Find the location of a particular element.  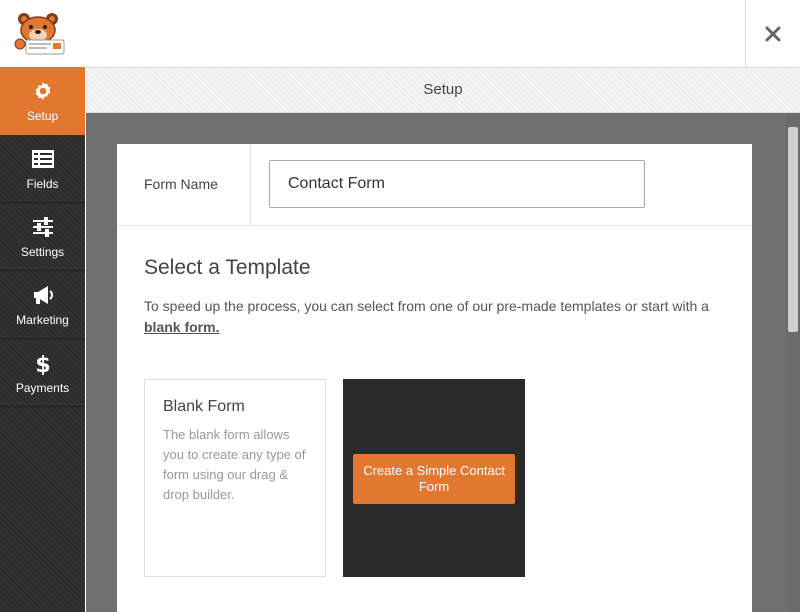

close-button is located at coordinates (772, 33).